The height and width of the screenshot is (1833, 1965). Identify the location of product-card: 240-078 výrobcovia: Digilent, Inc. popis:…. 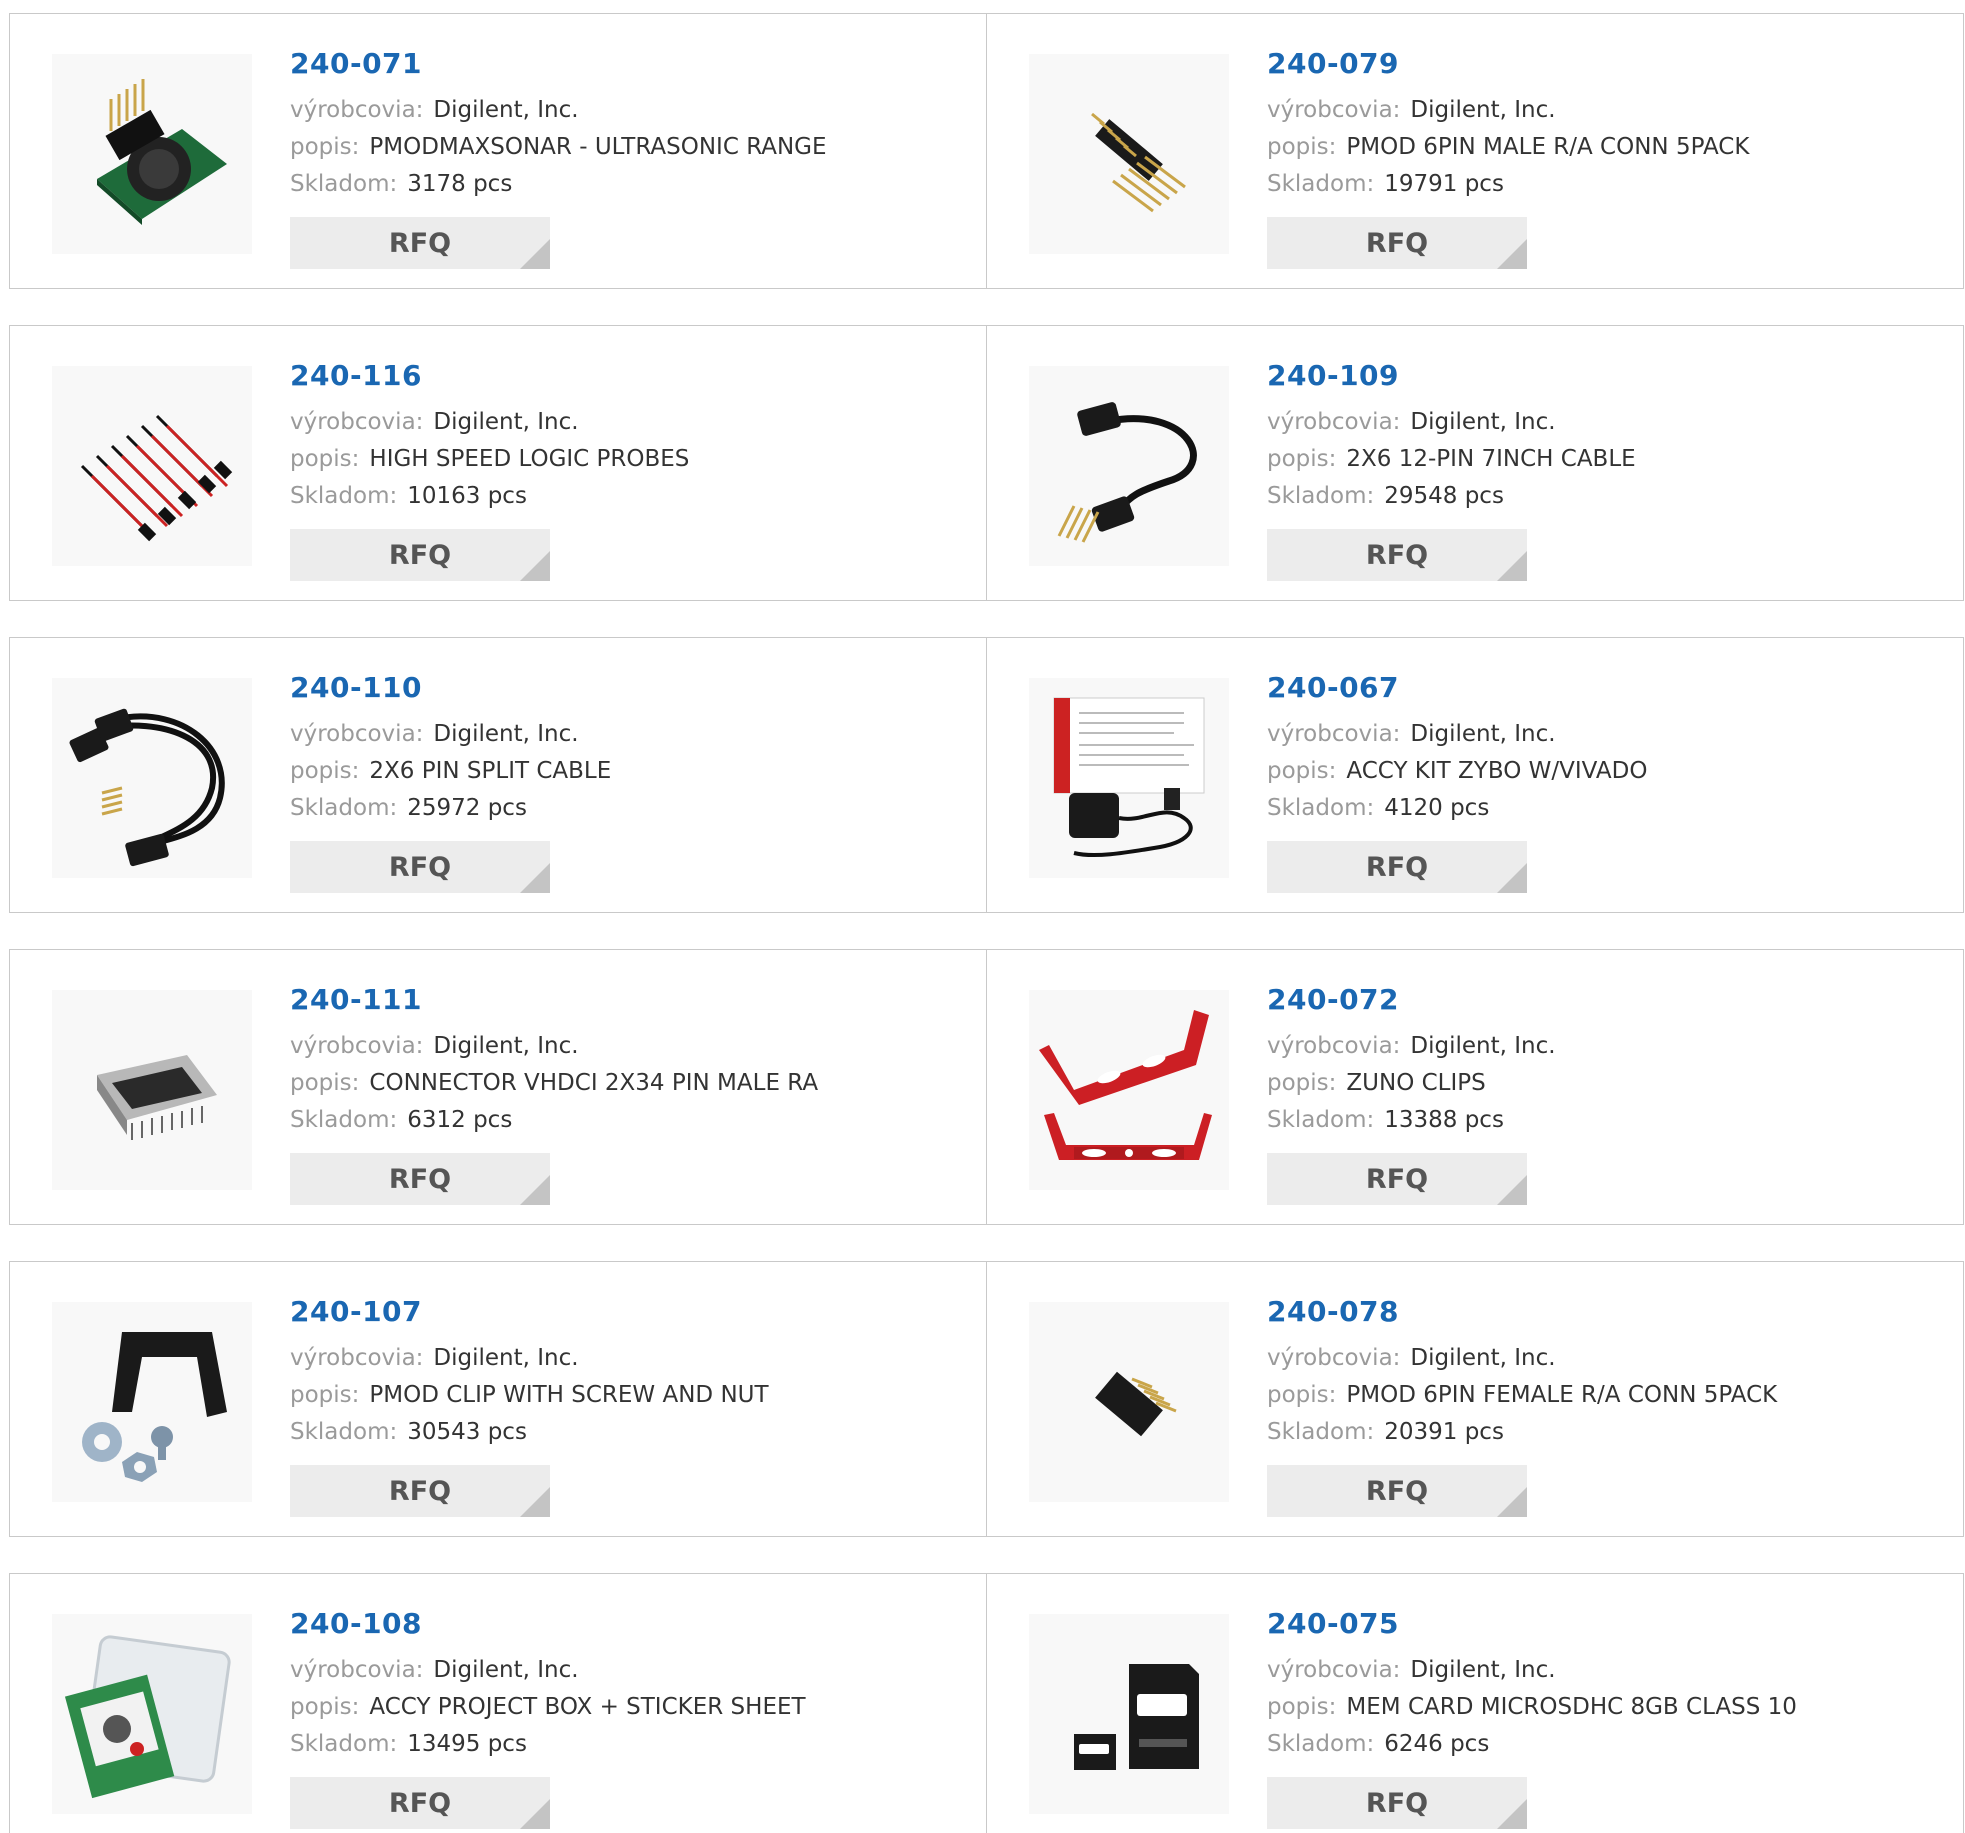
(1475, 1399).